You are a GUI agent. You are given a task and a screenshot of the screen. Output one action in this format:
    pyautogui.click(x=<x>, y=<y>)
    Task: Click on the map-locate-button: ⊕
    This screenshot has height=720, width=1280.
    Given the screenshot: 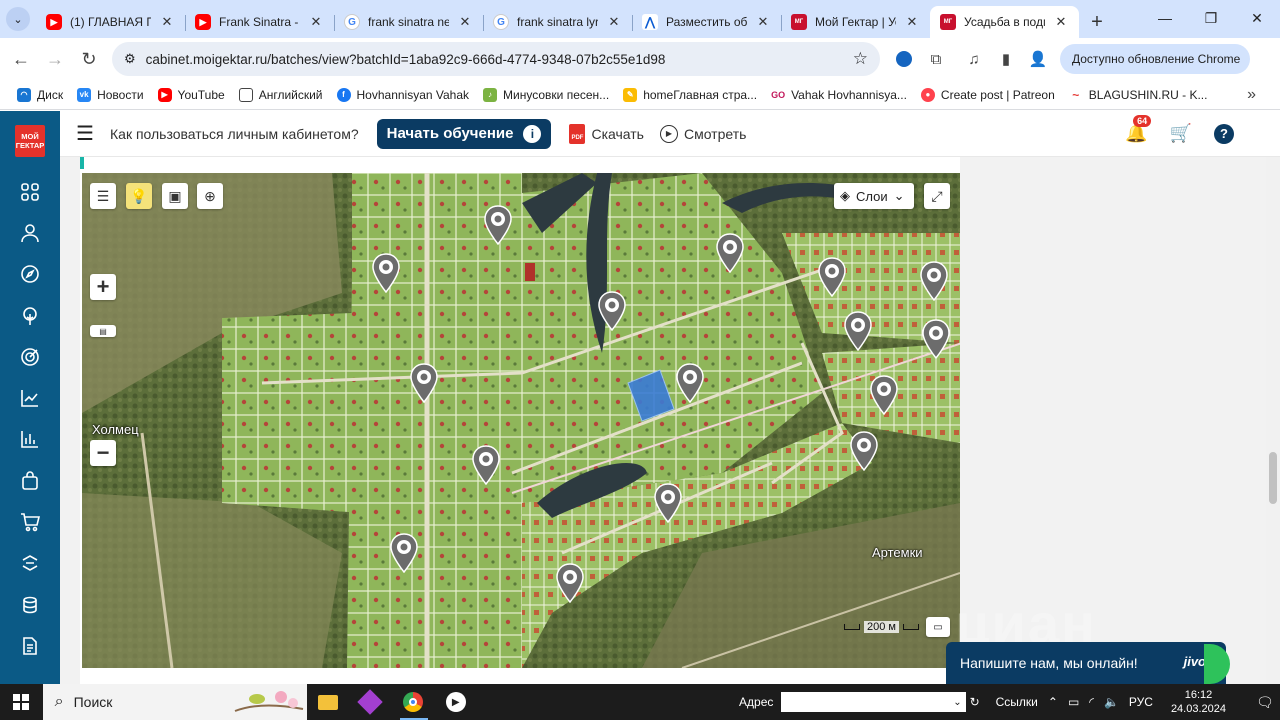 What is the action you would take?
    pyautogui.click(x=210, y=196)
    